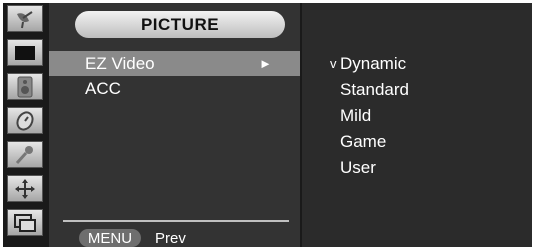  I want to click on submenu-arrow-icon: ►, so click(265, 63).